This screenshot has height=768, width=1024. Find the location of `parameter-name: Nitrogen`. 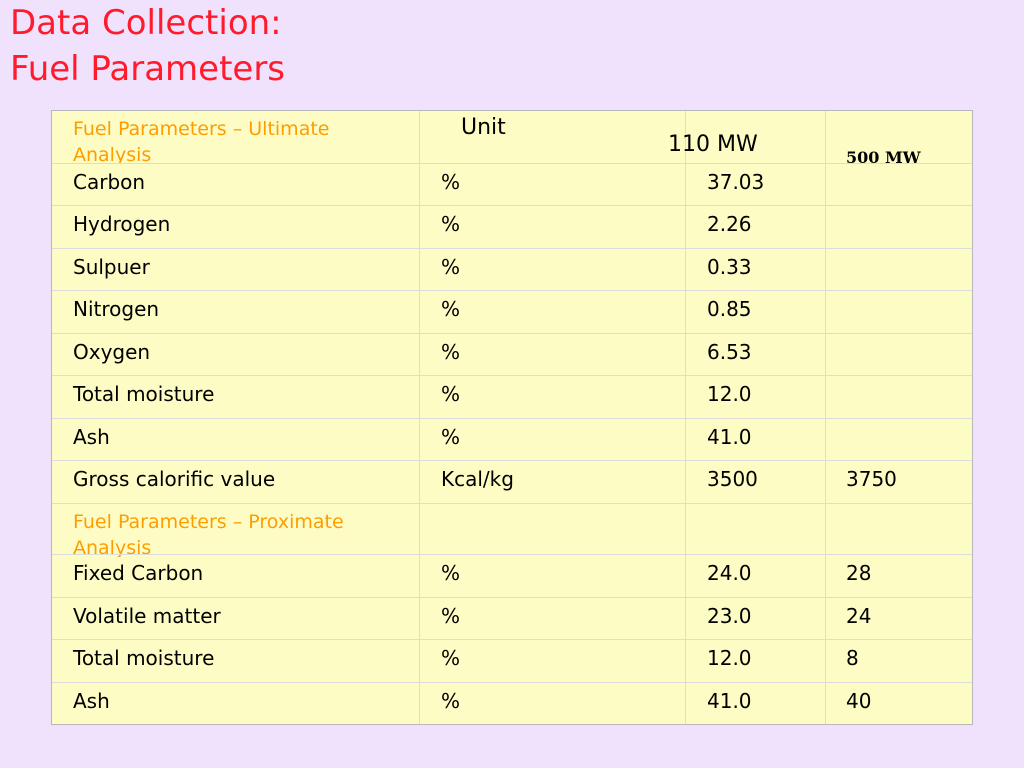

parameter-name: Nitrogen is located at coordinates (116, 309).